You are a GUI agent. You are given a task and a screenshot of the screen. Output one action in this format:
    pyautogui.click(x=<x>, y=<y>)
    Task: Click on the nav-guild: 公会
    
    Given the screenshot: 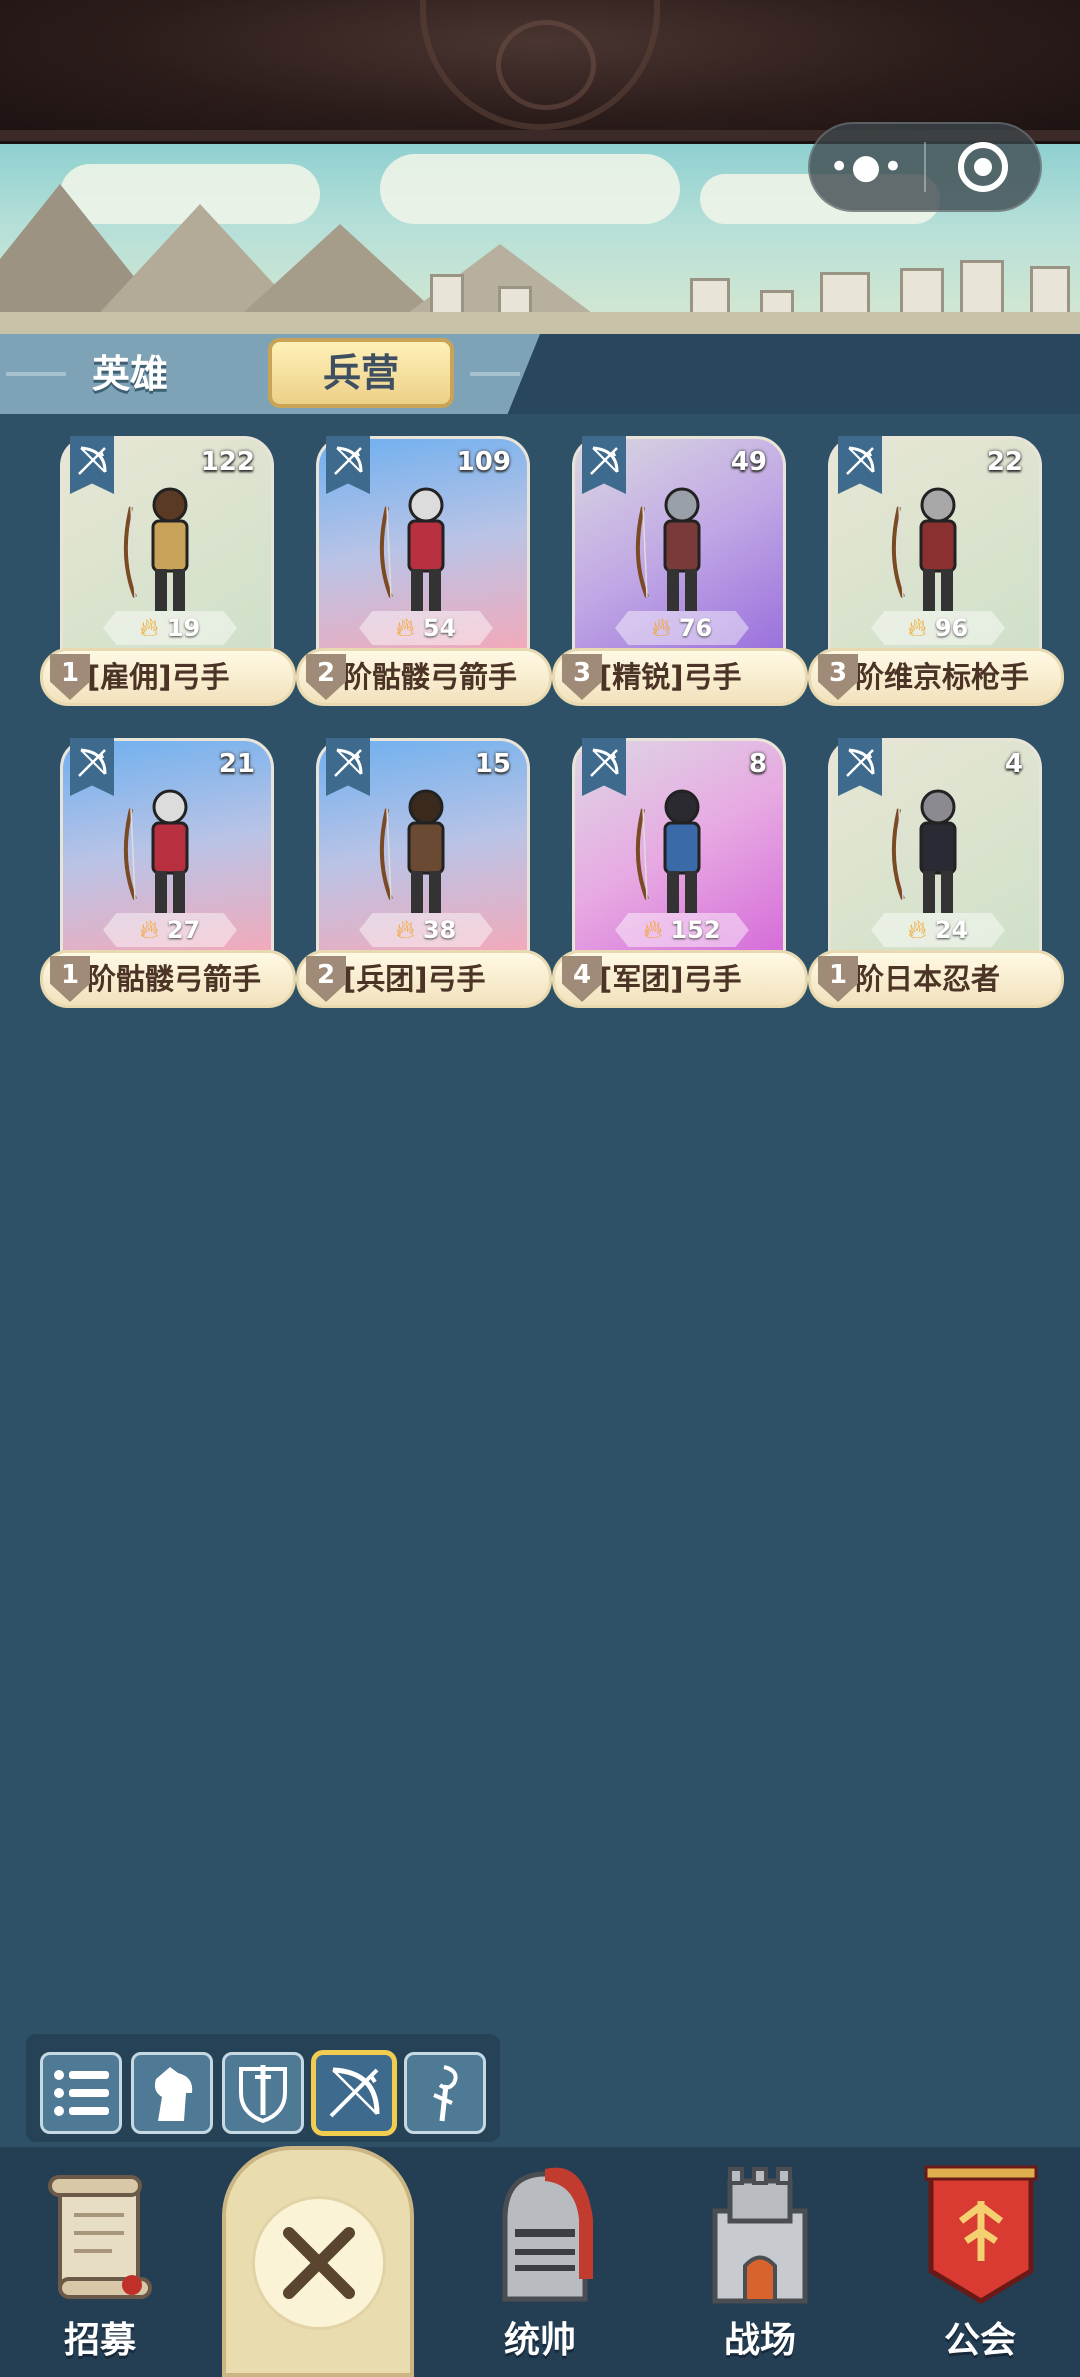 What is the action you would take?
    pyautogui.click(x=980, y=2262)
    